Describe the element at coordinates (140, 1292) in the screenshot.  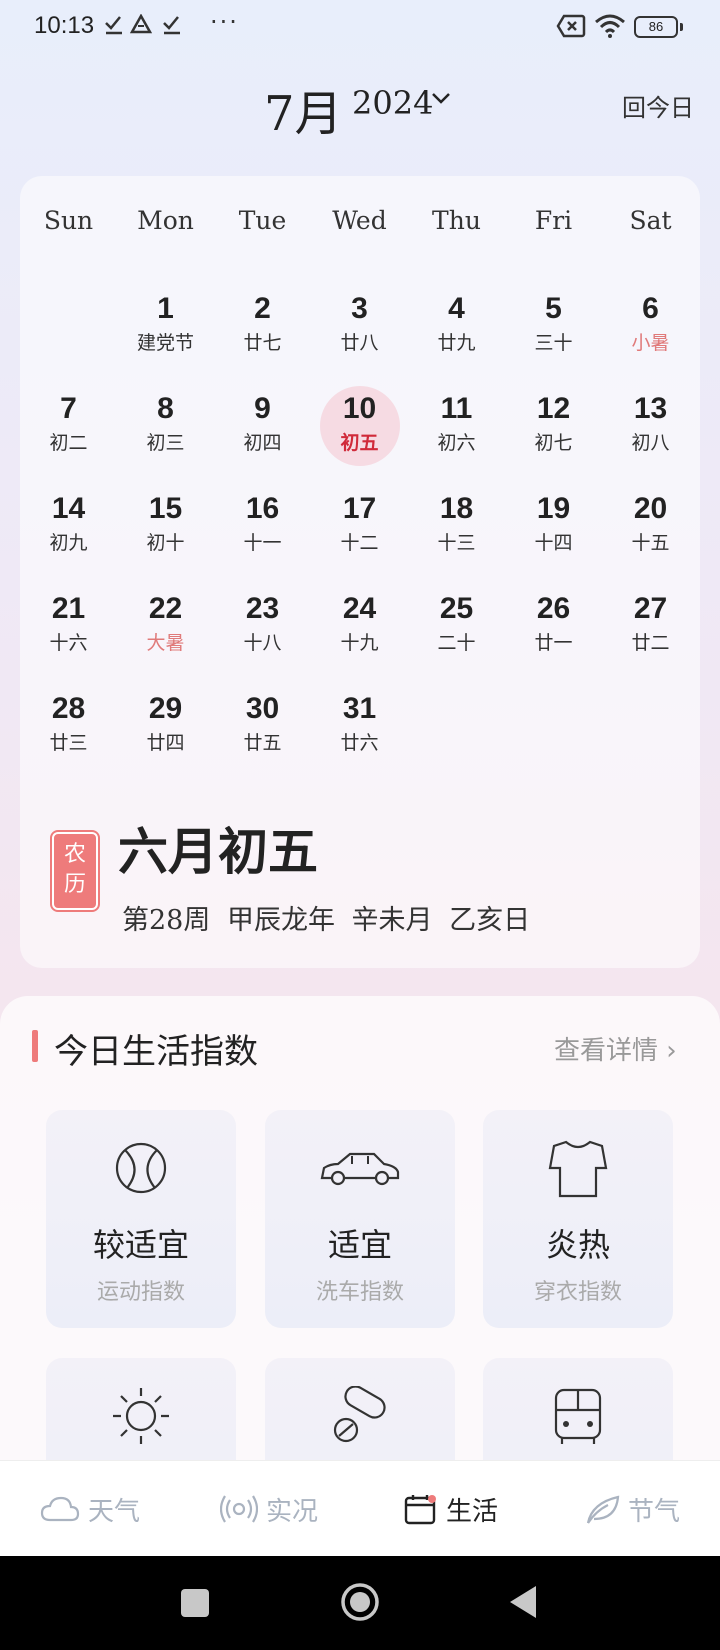
I see `tile-label: 运动指数` at that location.